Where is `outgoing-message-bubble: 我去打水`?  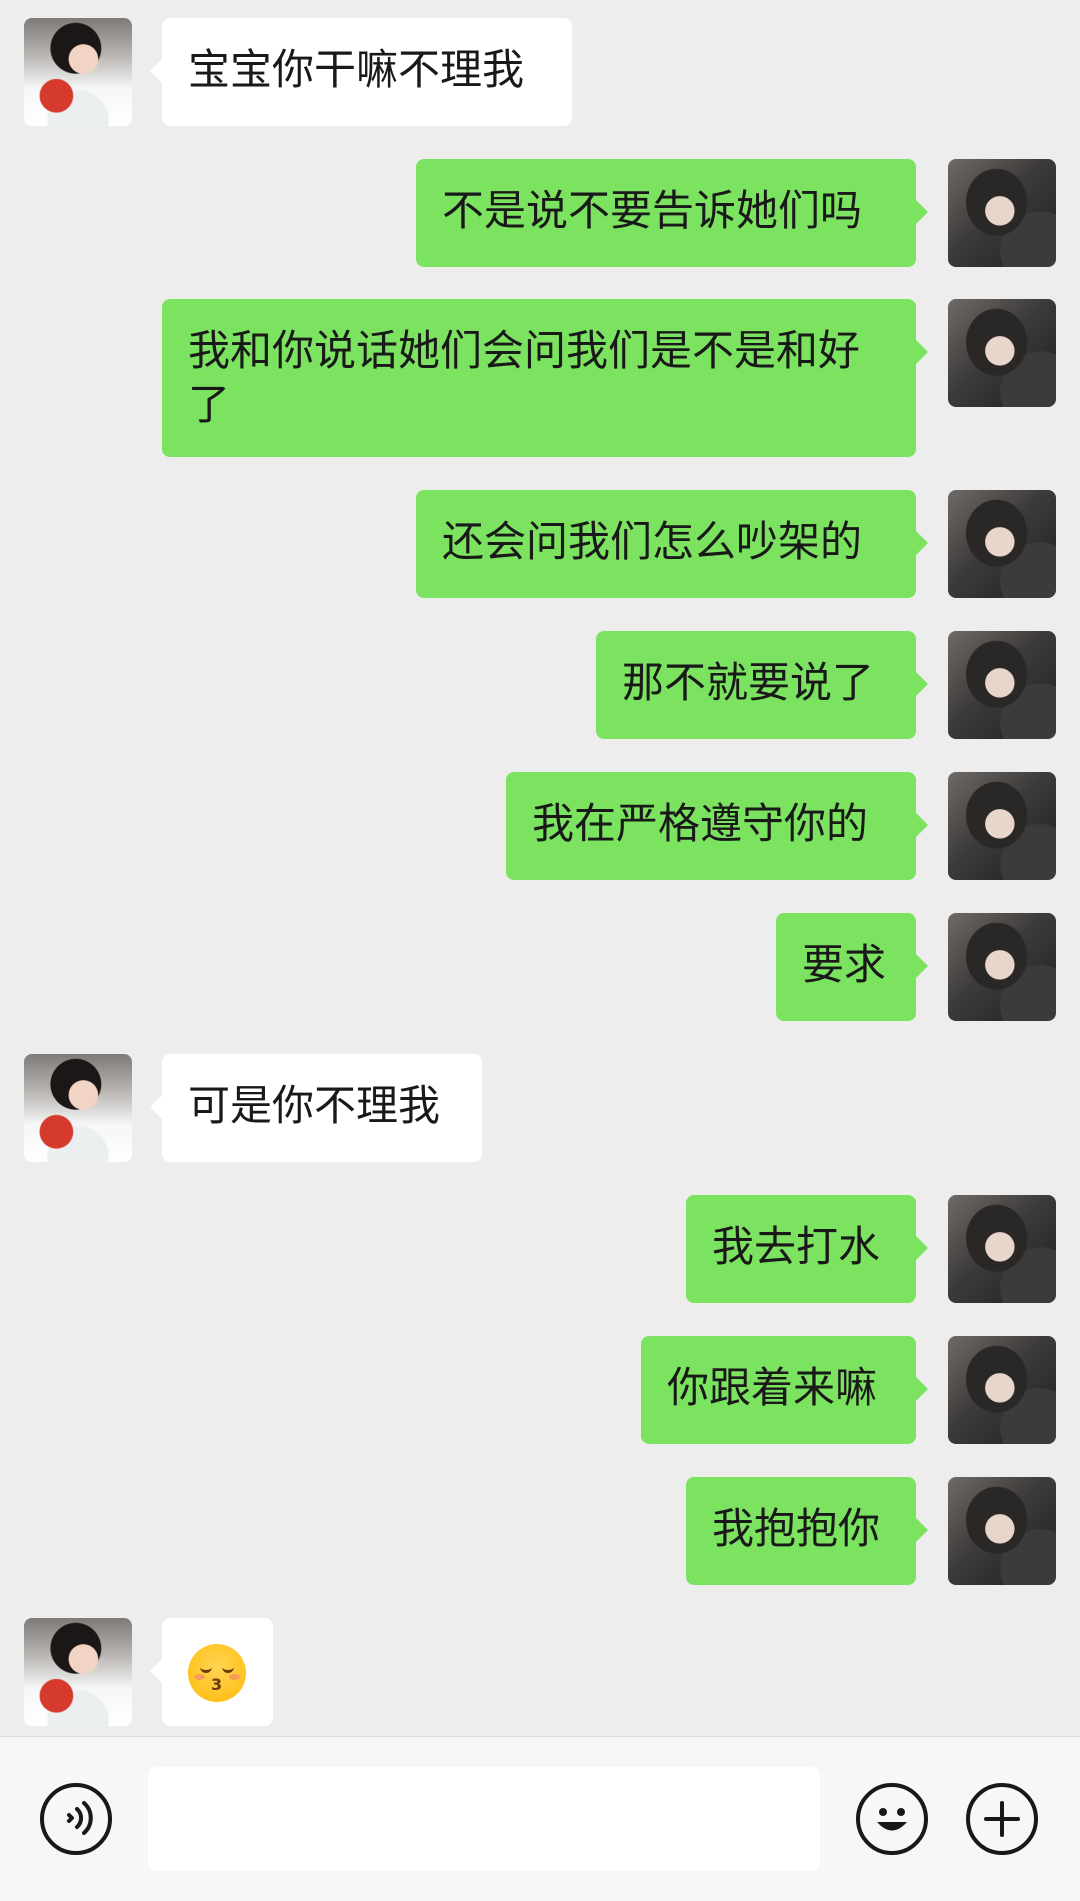 outgoing-message-bubble: 我去打水 is located at coordinates (807, 1249).